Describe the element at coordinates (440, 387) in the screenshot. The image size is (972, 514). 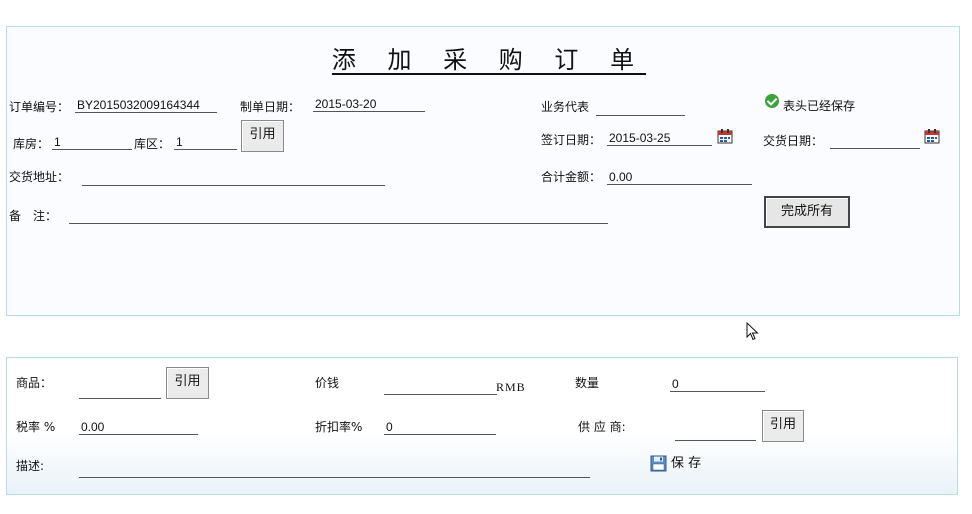
I see `price-field` at that location.